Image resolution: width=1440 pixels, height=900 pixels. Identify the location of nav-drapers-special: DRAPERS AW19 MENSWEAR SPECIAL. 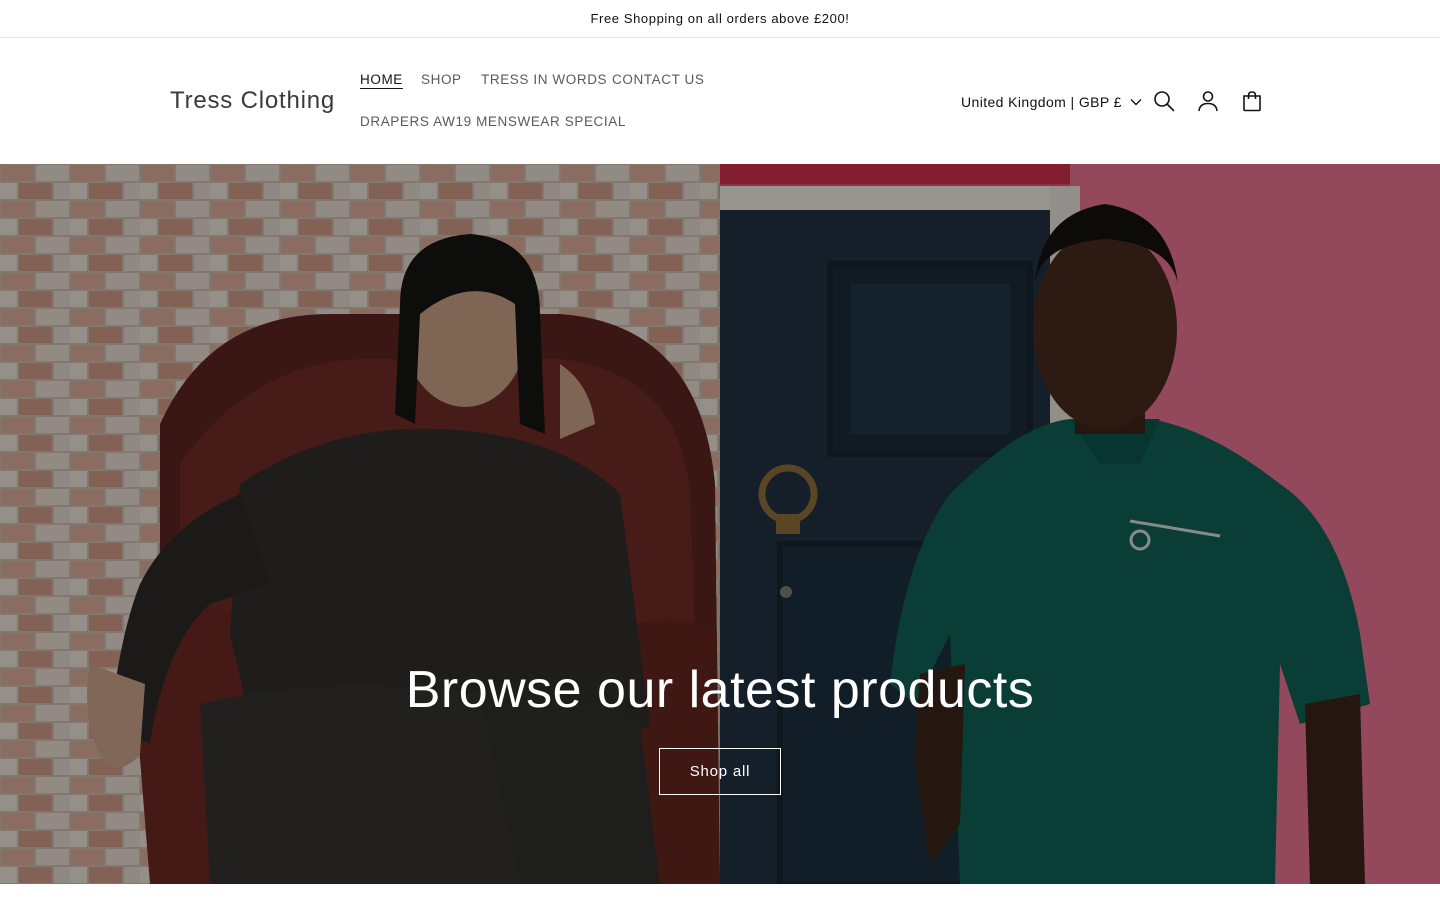
(493, 121).